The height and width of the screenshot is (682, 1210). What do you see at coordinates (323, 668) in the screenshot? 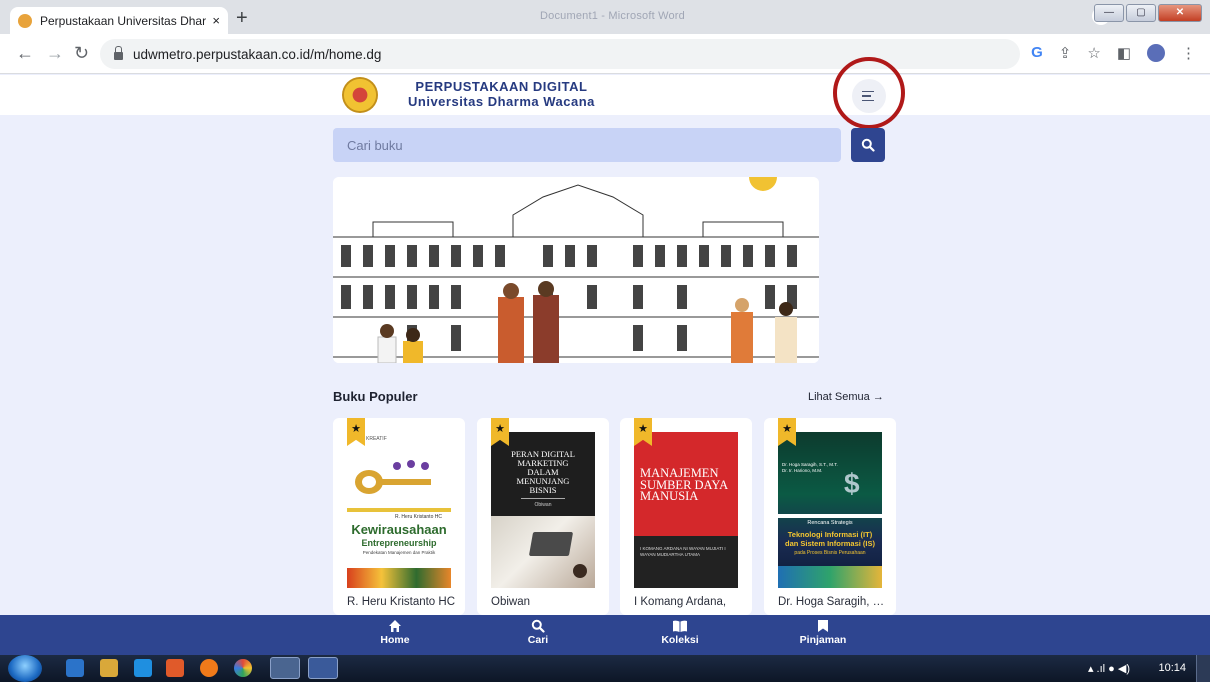
I see `word-icon` at bounding box center [323, 668].